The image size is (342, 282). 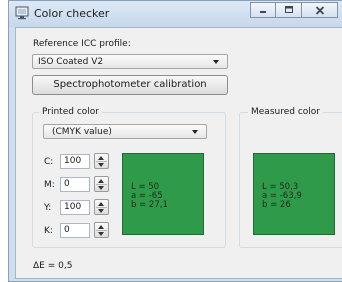 What do you see at coordinates (101, 207) in the screenshot?
I see `yellow-stepper` at bounding box center [101, 207].